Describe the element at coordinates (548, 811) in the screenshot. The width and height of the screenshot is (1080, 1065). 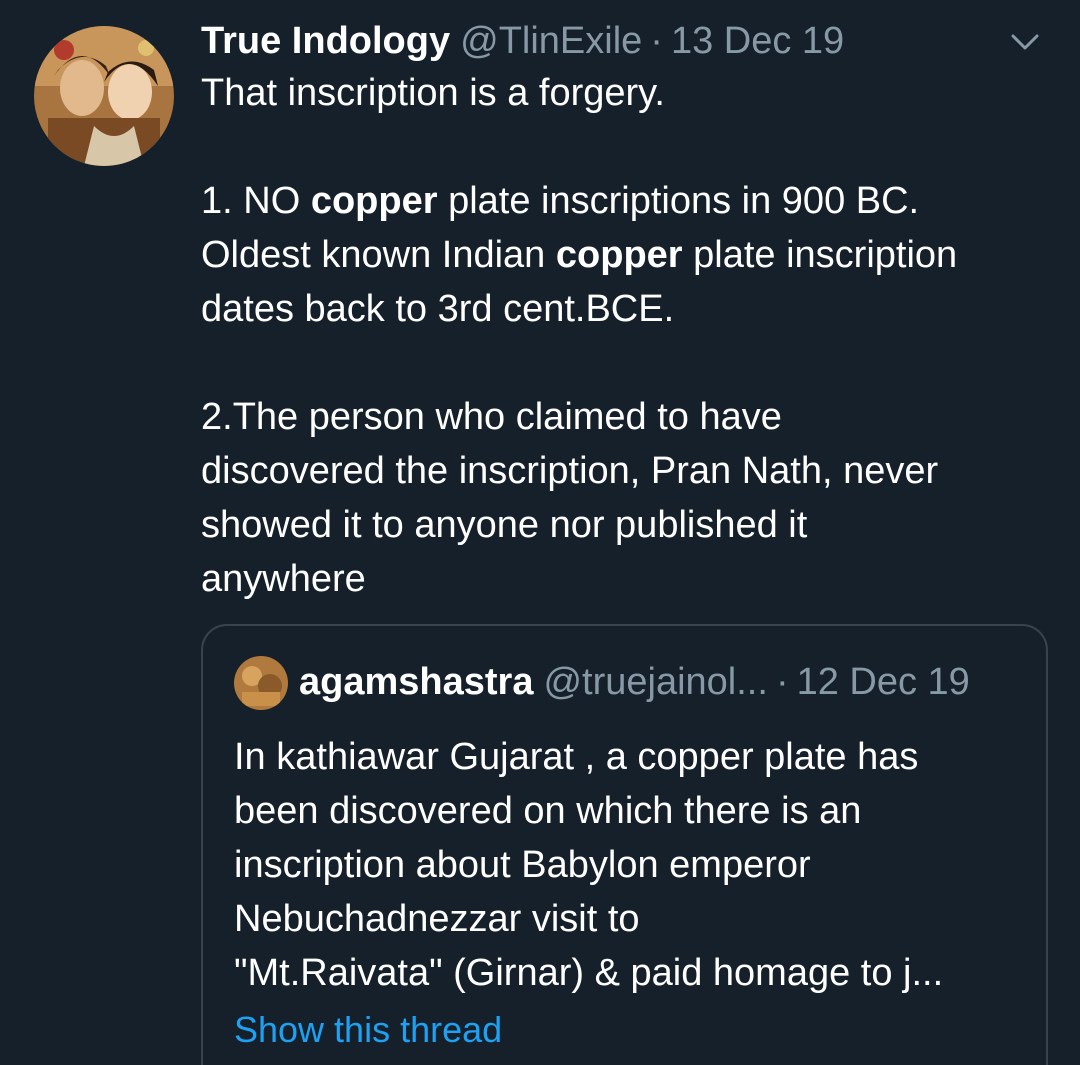
I see `quoted-line: been discovered on which there is an` at that location.